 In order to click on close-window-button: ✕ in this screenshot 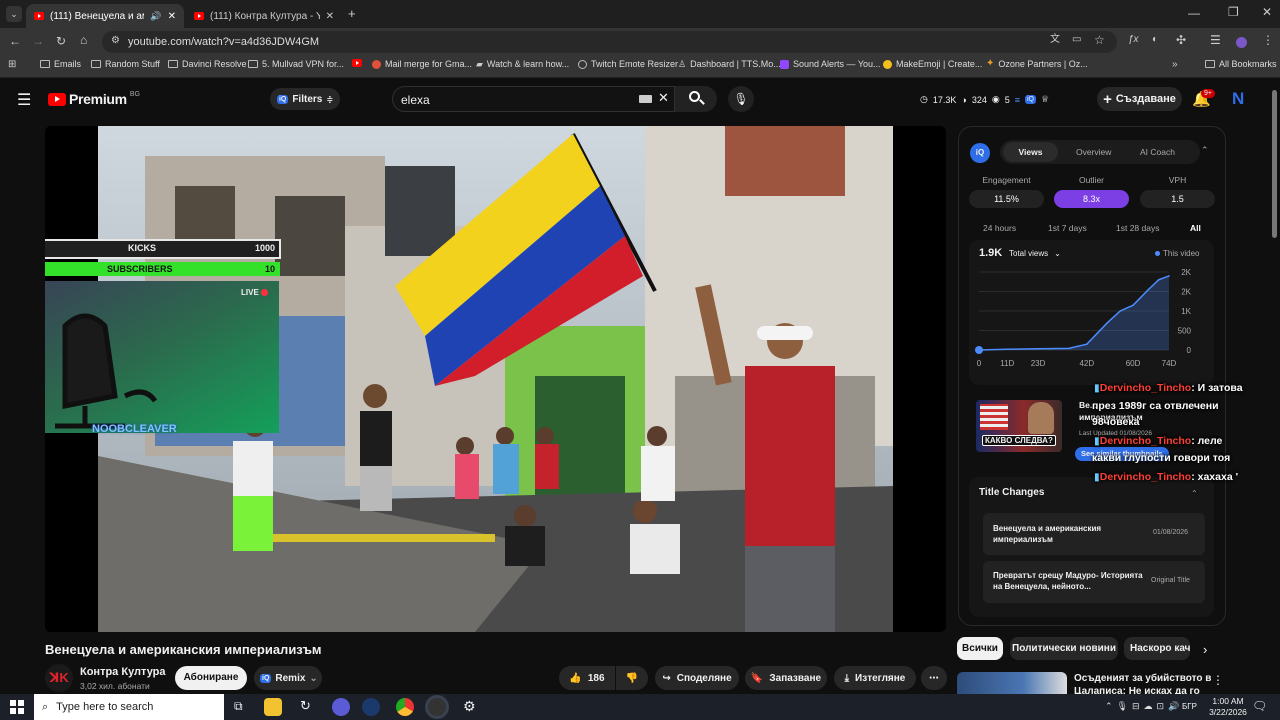, I will do `click(1267, 12)`.